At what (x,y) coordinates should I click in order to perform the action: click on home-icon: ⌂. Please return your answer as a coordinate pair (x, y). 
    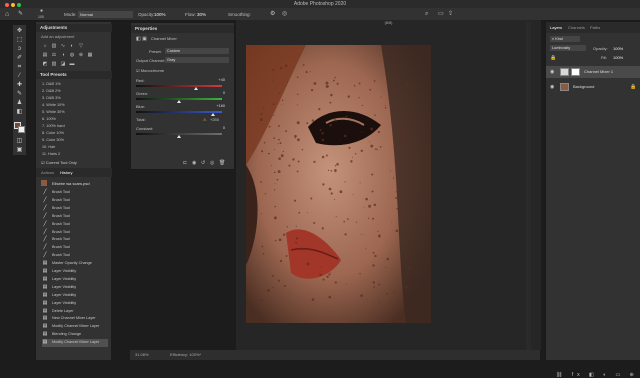
    Looking at the image, I should click on (7, 14).